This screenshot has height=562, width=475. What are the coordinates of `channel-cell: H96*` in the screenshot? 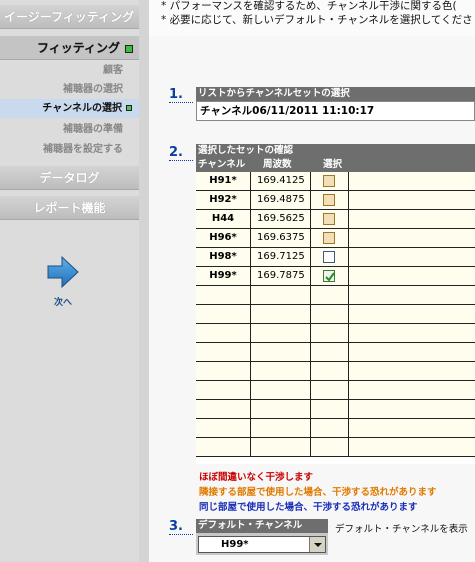 It's located at (223, 238).